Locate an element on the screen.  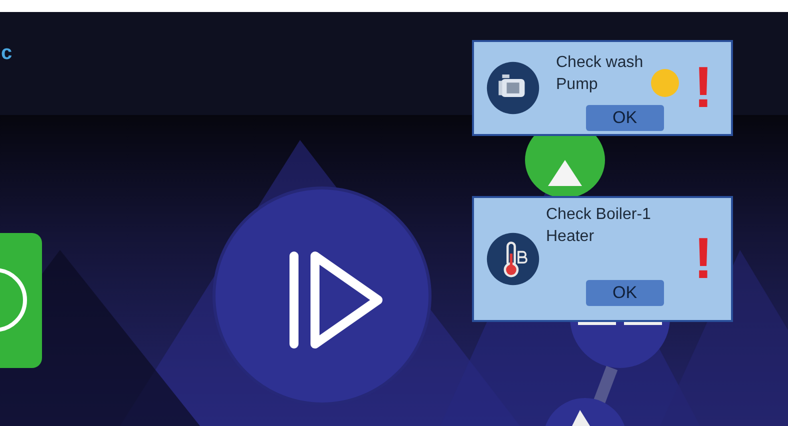
round-up-button-icon is located at coordinates (585, 412).